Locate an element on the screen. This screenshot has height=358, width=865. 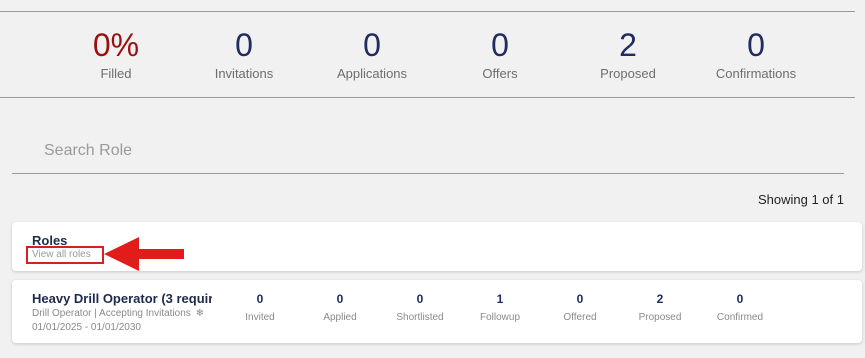
gear-icon: ❄ is located at coordinates (199, 313).